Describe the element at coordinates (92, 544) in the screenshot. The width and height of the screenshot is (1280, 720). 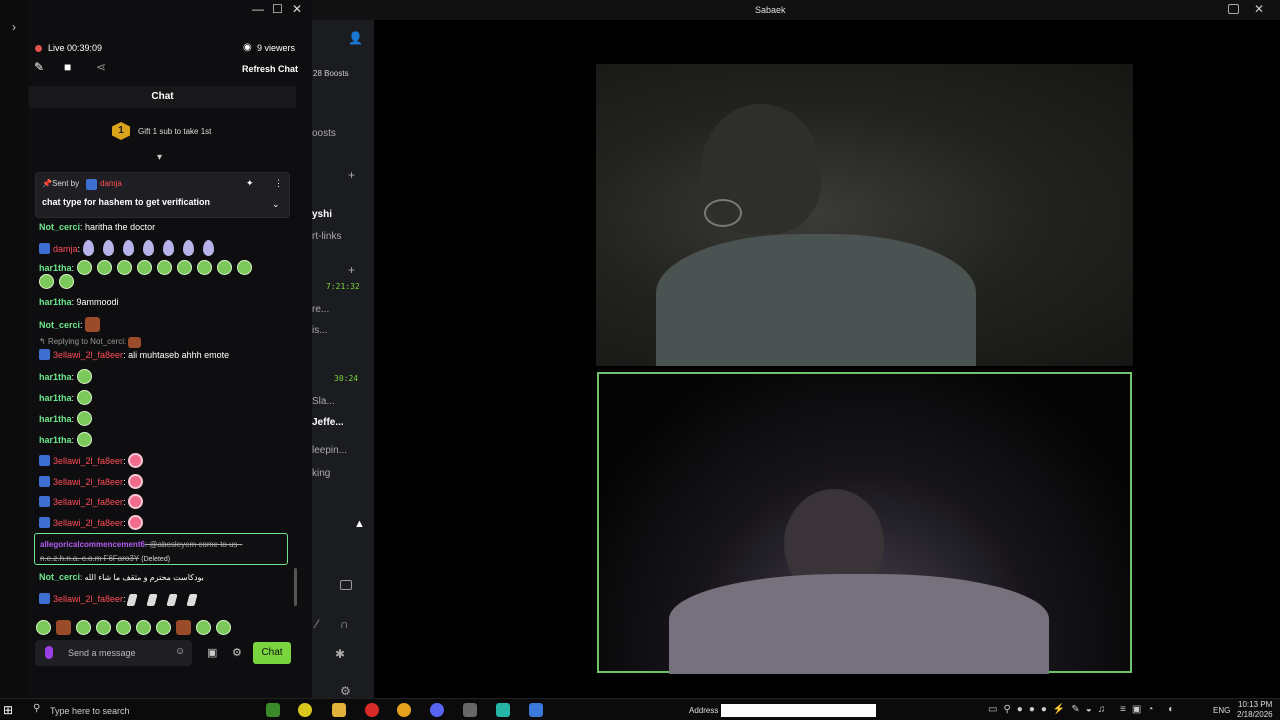
I see `deleted-message-user: allegoricalcommencement6` at that location.